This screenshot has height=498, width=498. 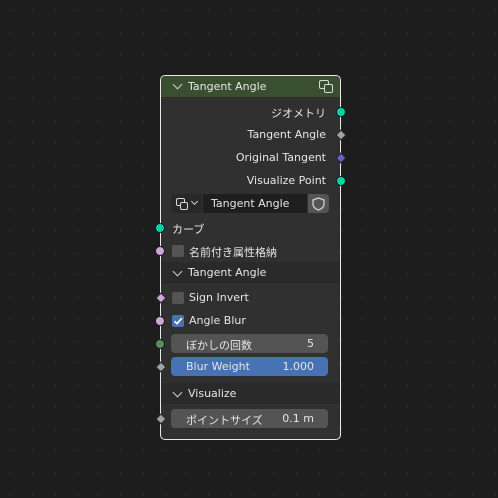 I want to click on blur-count-field: ぼかしの回数 5, so click(x=249, y=343).